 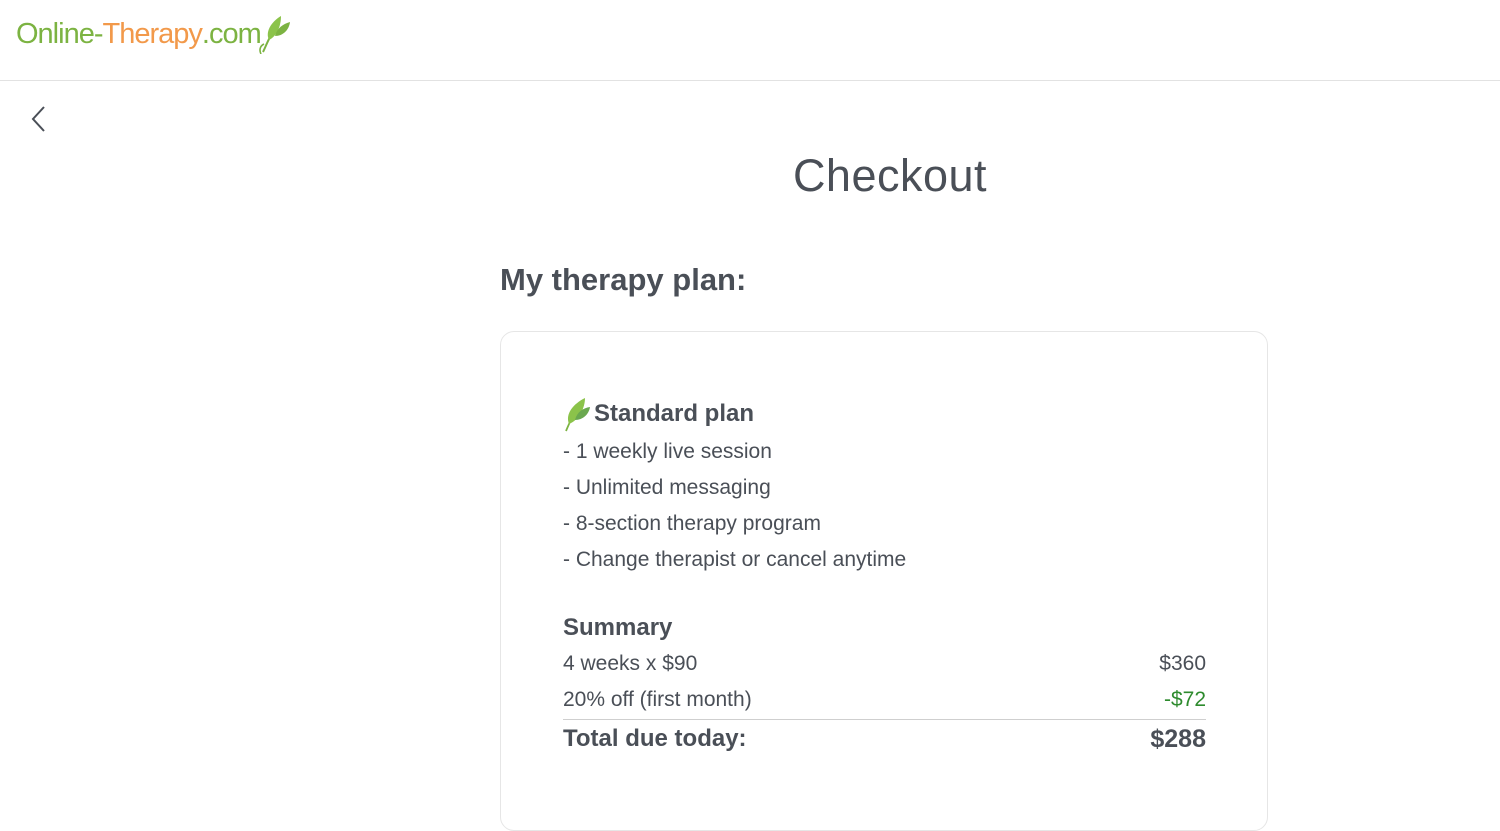 What do you see at coordinates (884, 700) in the screenshot?
I see `summary-row-discount: 20% off (first month) -$72` at bounding box center [884, 700].